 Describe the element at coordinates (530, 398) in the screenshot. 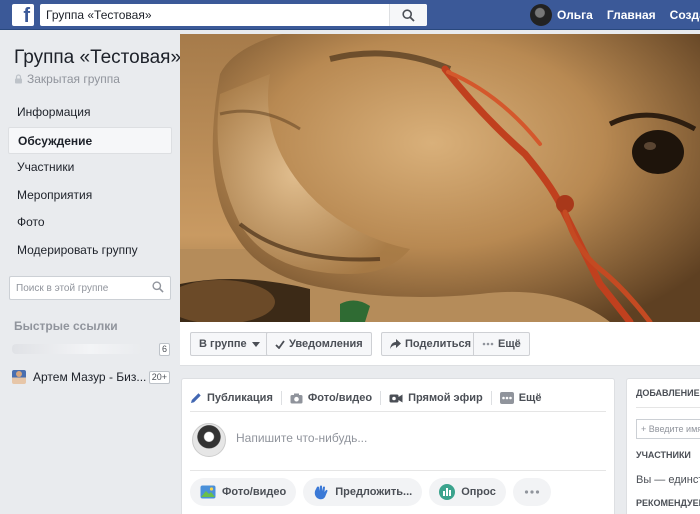

I see `tab-more-label: Ещё` at that location.